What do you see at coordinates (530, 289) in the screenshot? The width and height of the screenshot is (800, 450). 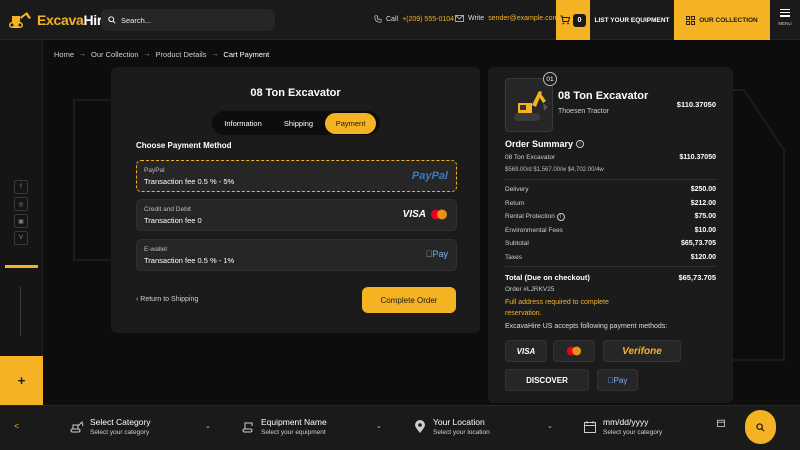 I see `order-number: Order #LJRKV25` at bounding box center [530, 289].